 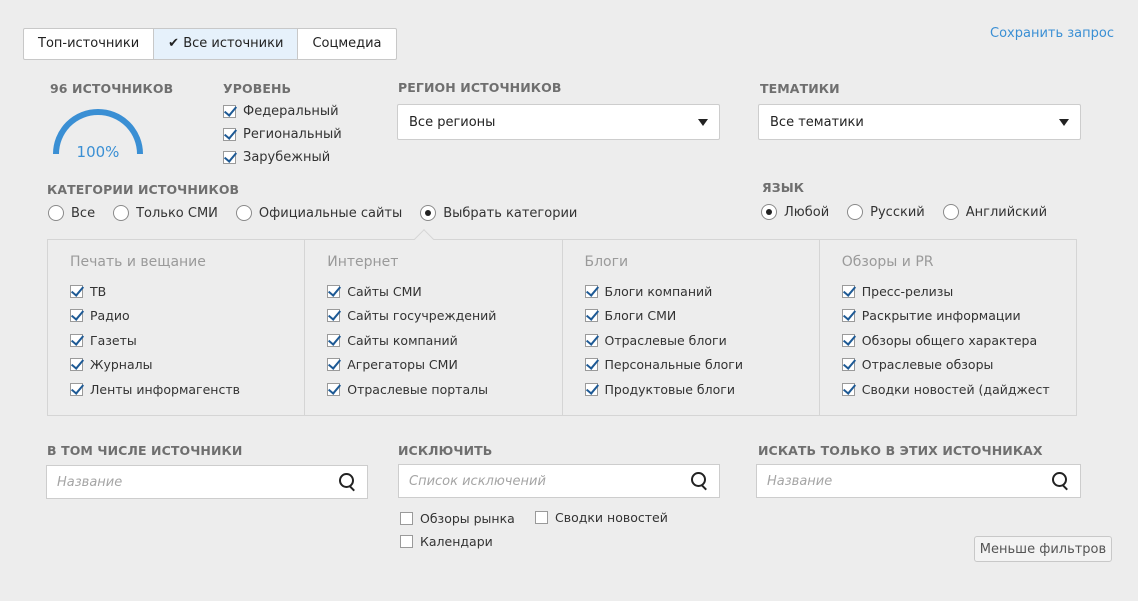 I want to click on category-item: Радио, so click(x=187, y=316).